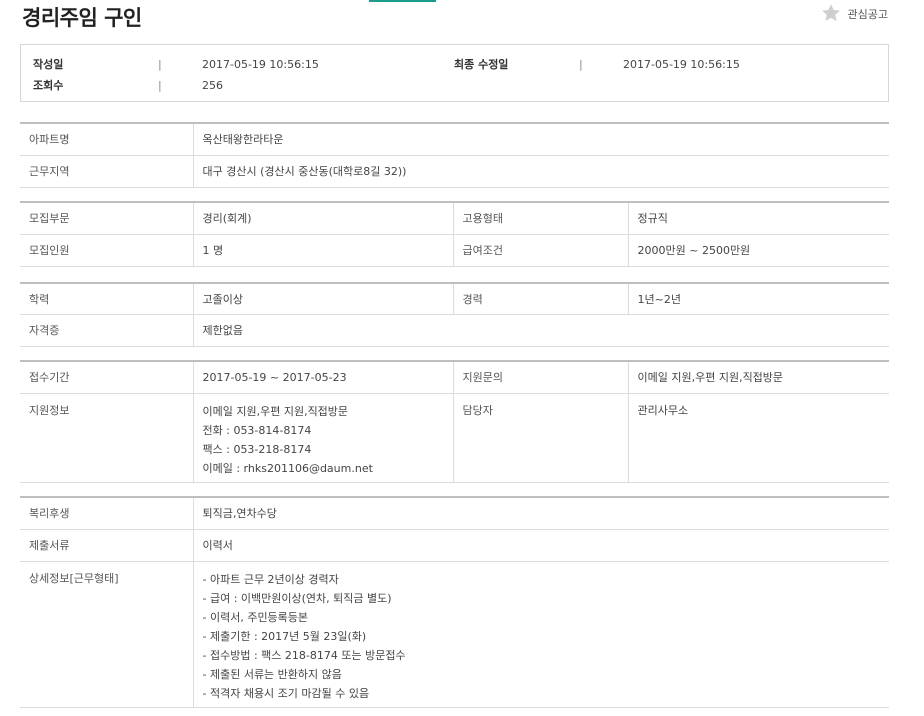  I want to click on documents-label: 제출서류, so click(106, 545).